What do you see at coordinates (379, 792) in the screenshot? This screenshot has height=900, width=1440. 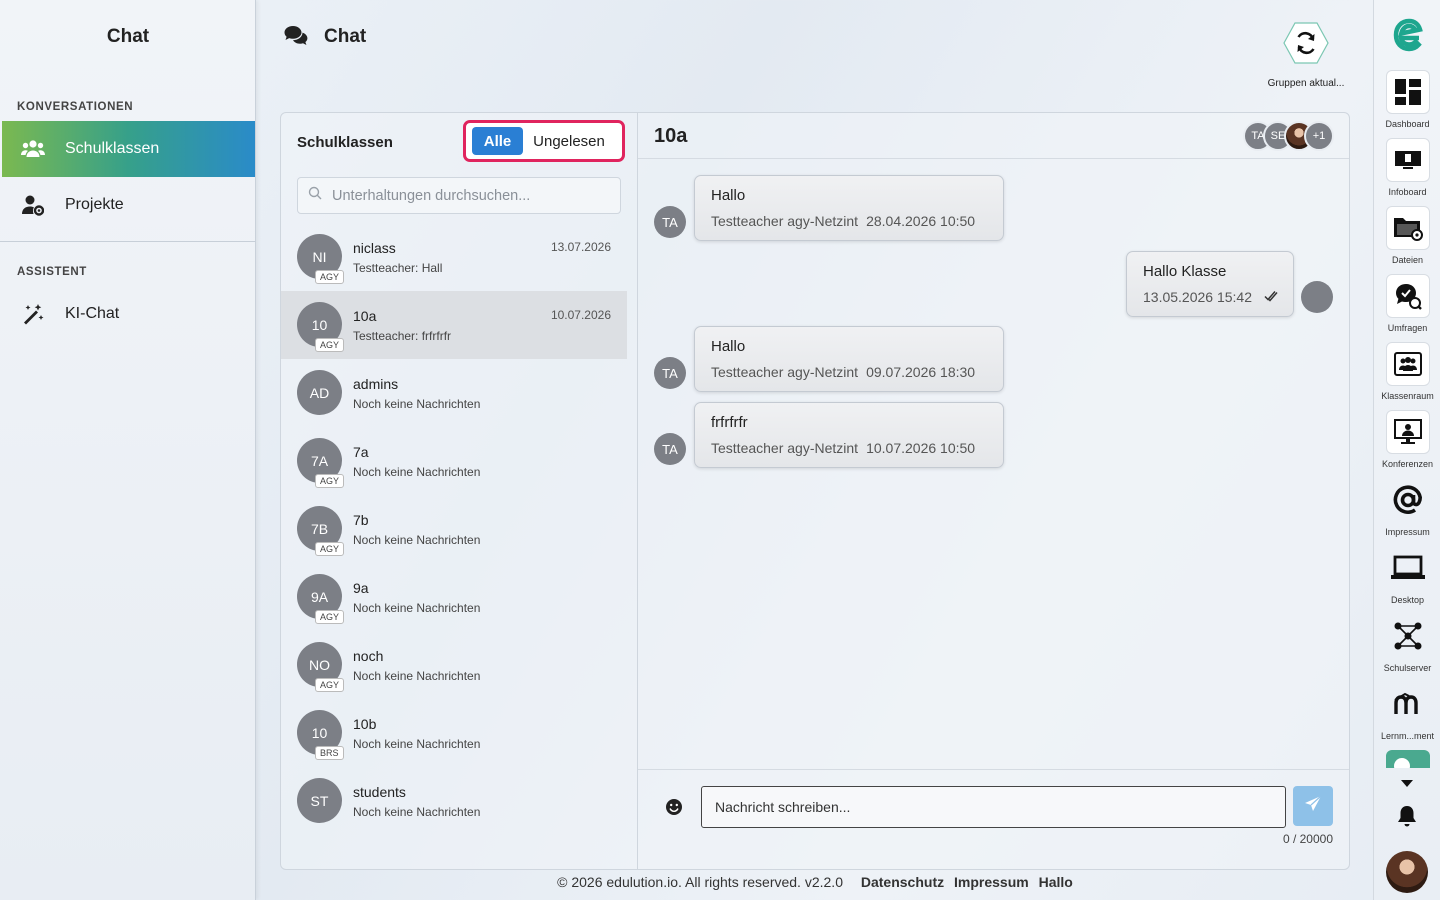 I see `conversation-name: students` at bounding box center [379, 792].